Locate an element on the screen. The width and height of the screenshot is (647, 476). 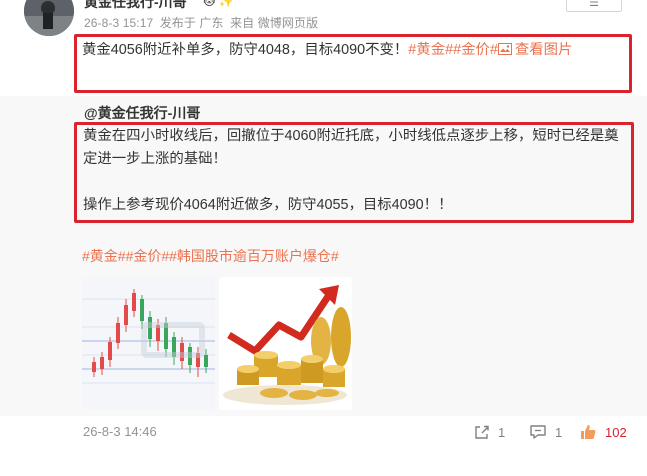
gold-bars-image is located at coordinates (285, 343).